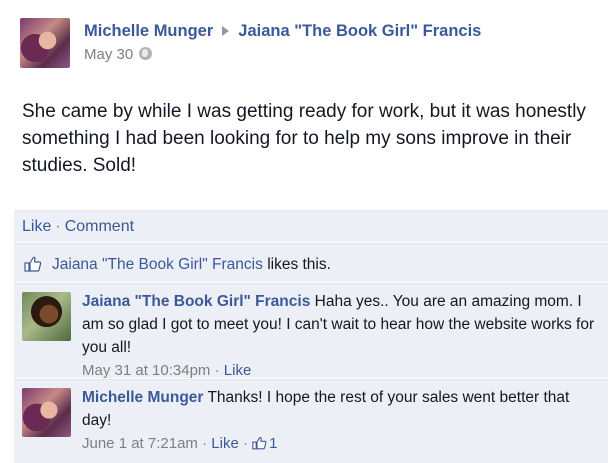 The width and height of the screenshot is (612, 463). I want to click on comment-timestamp: May 31 at 10:34pm, so click(146, 370).